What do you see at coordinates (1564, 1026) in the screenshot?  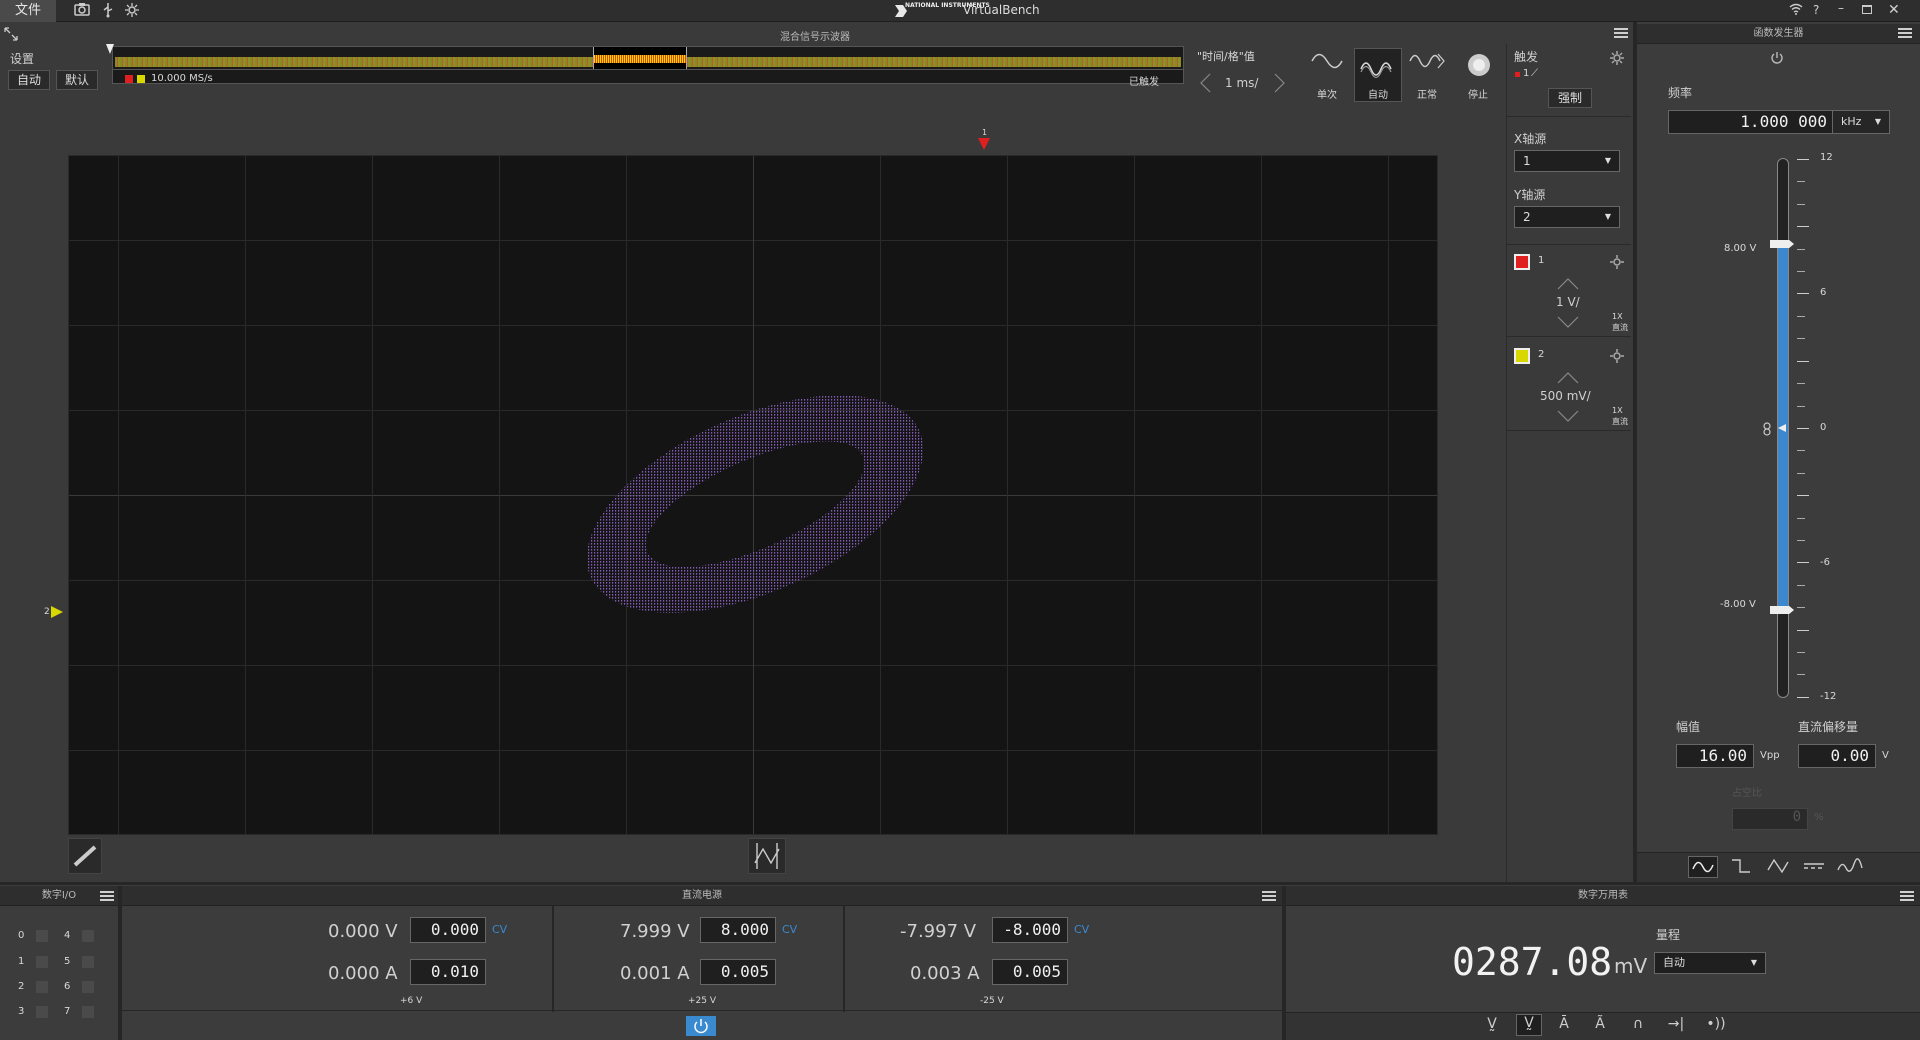 I see `dc-current-icon: Ā` at bounding box center [1564, 1026].